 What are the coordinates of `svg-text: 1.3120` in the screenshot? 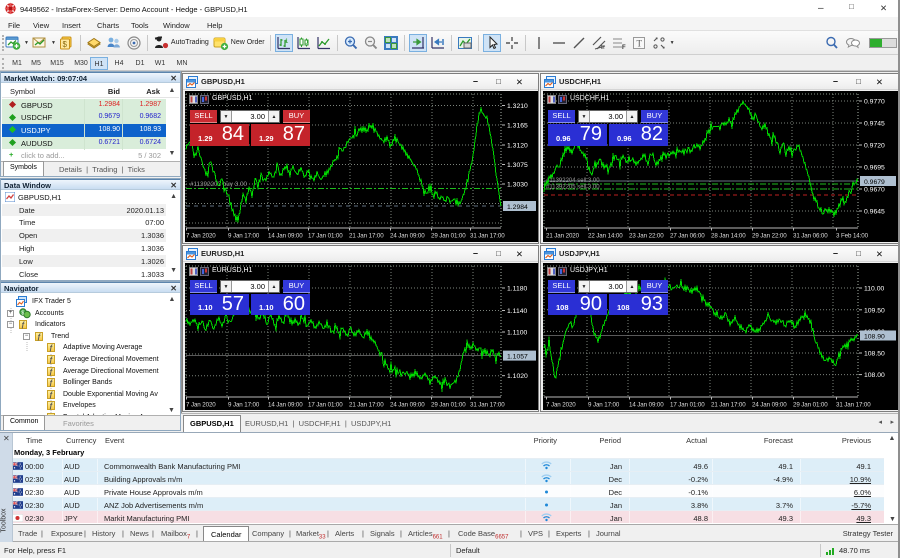 It's located at (517, 146).